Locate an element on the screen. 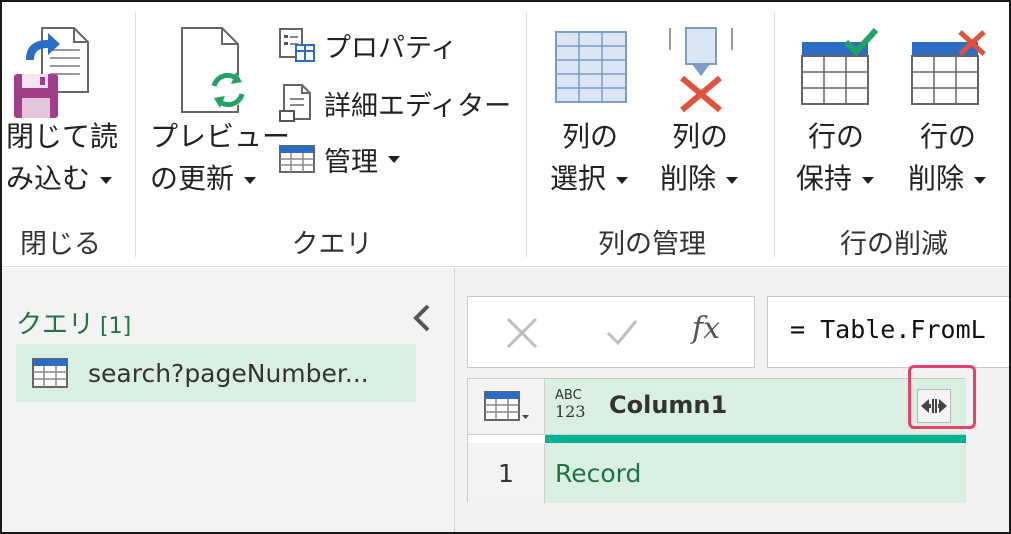  manage-label: 管理 is located at coordinates (351, 162).